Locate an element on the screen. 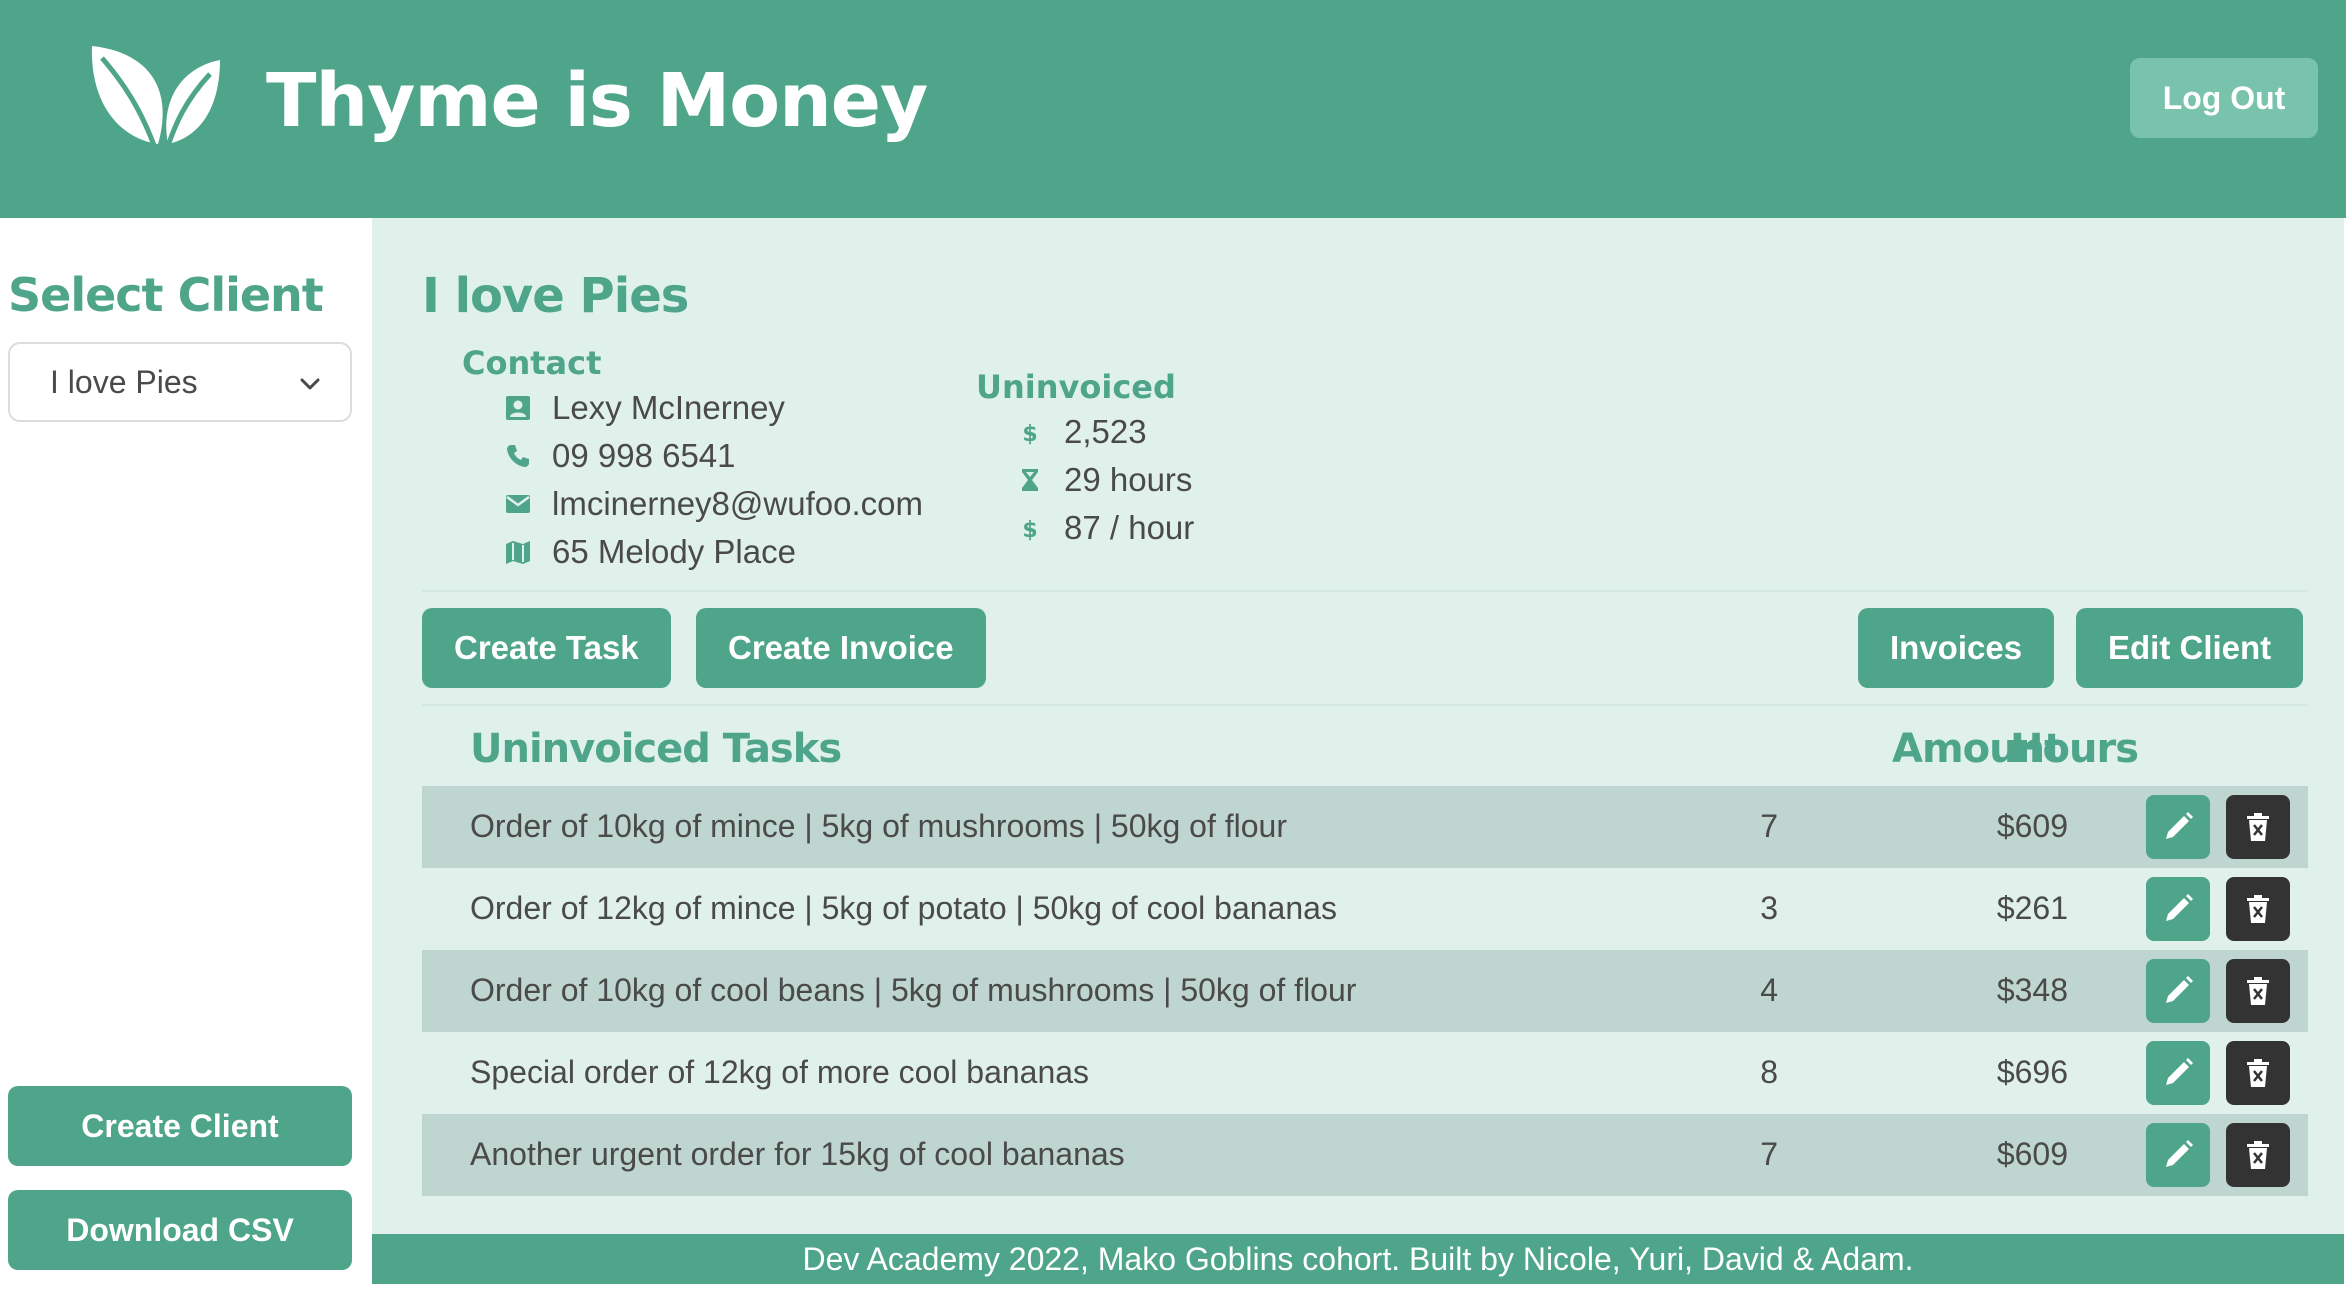 The image size is (2346, 1294). hourglass-icon is located at coordinates (1030, 480).